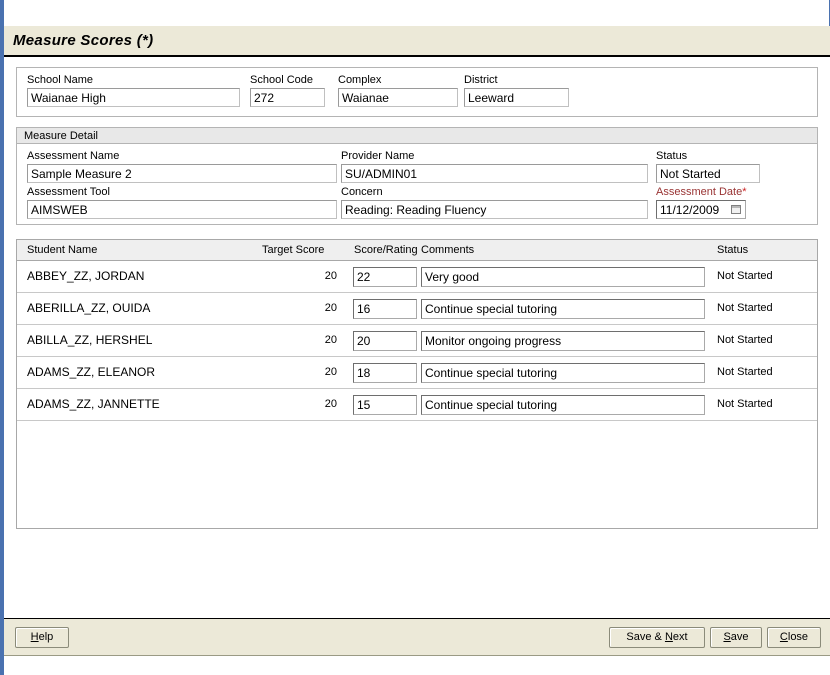  Describe the element at coordinates (690, 210) in the screenshot. I see `assessment-date-value: 11/12/2009` at that location.